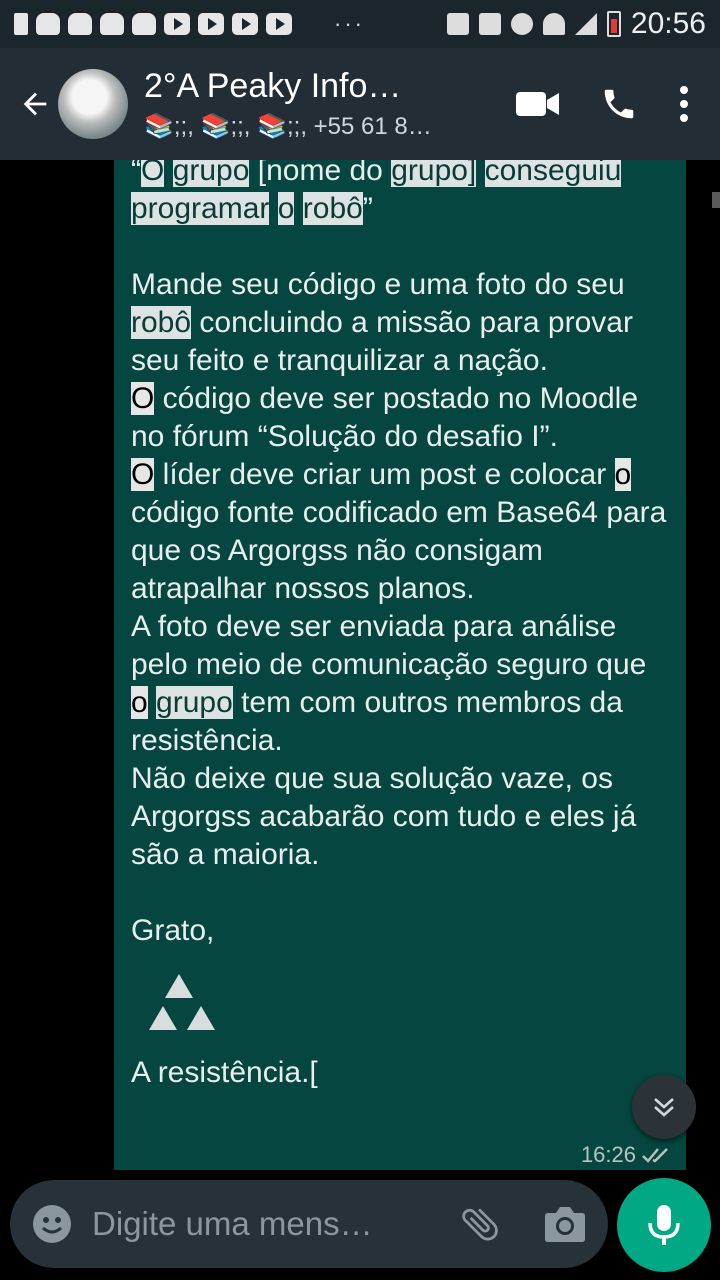 The height and width of the screenshot is (1280, 720). I want to click on message-greeting: Grato,, so click(173, 930).